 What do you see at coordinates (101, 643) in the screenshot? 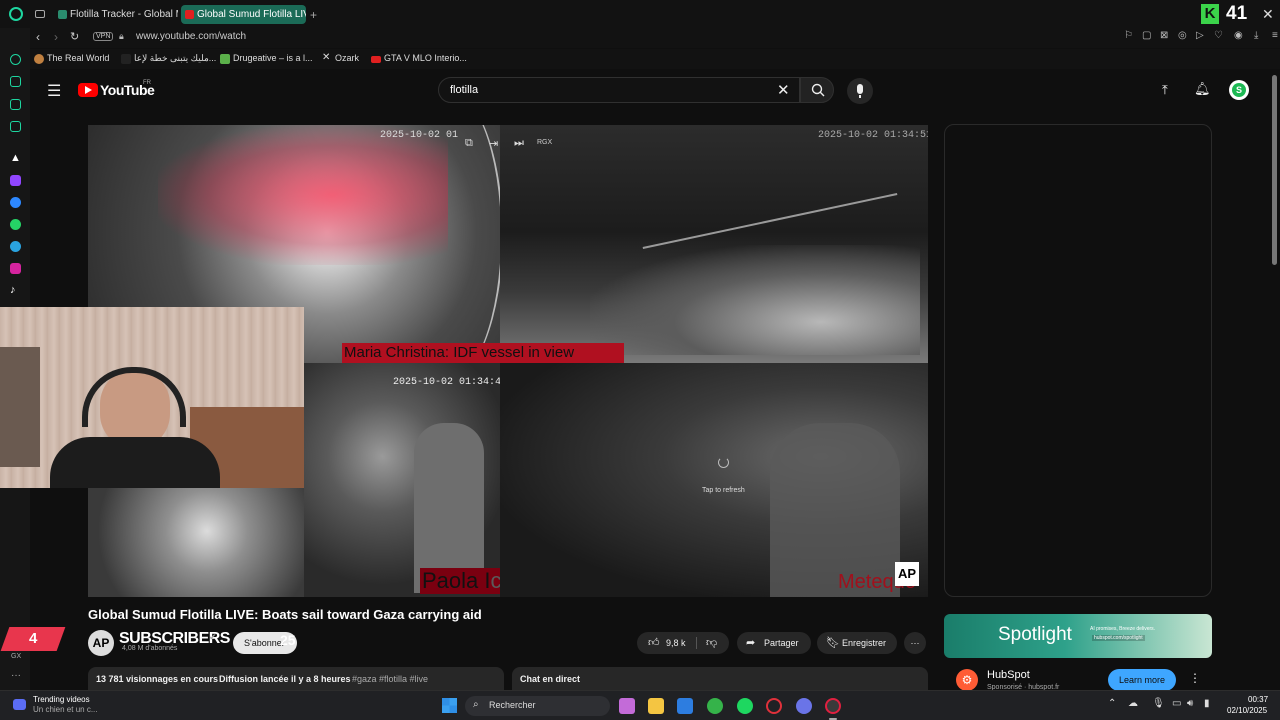
I see `channel-avatar: AP` at bounding box center [101, 643].